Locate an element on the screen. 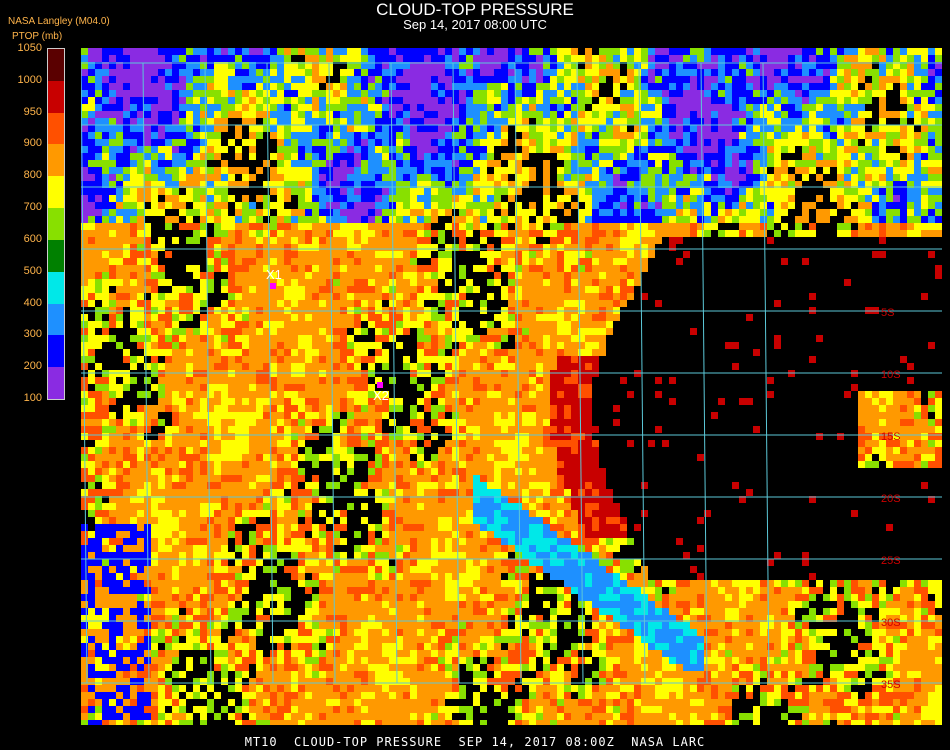 The width and height of the screenshot is (950, 750). lat-label: 15S is located at coordinates (891, 437).